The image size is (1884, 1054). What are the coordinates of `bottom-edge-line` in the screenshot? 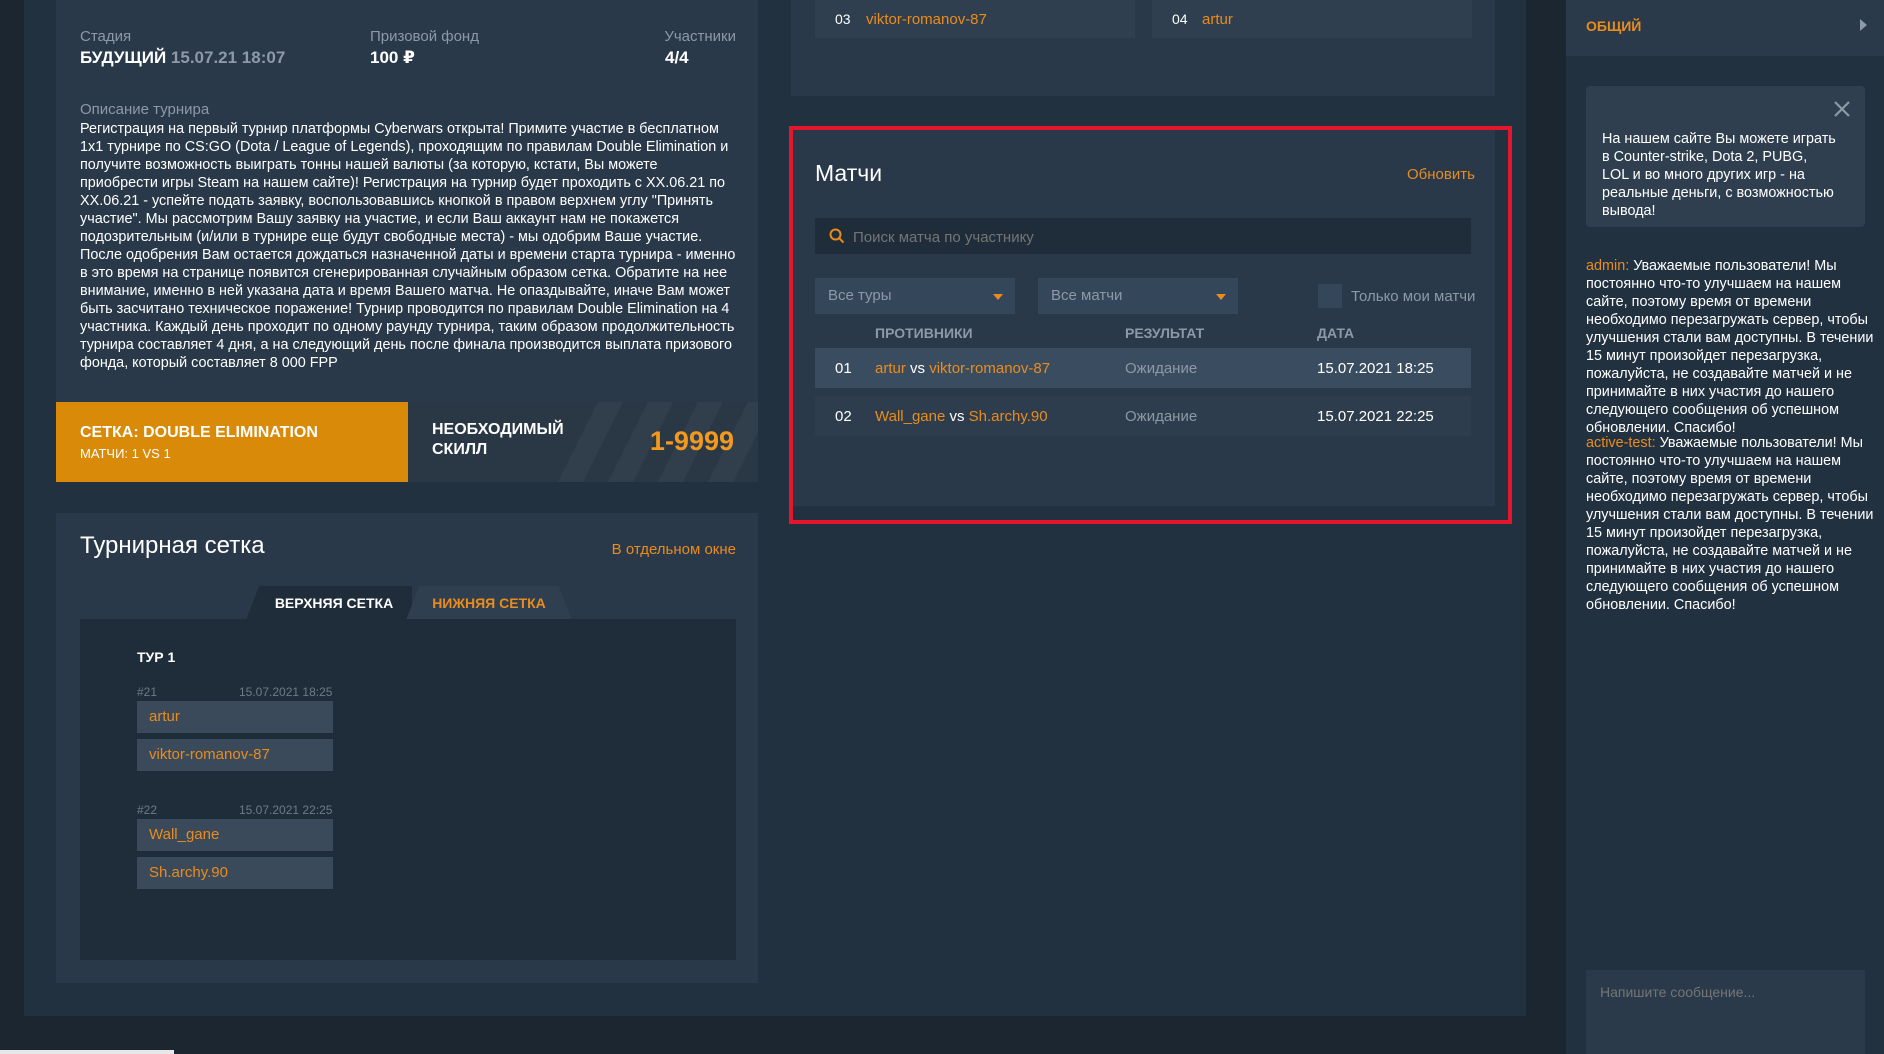 It's located at (87, 1052).